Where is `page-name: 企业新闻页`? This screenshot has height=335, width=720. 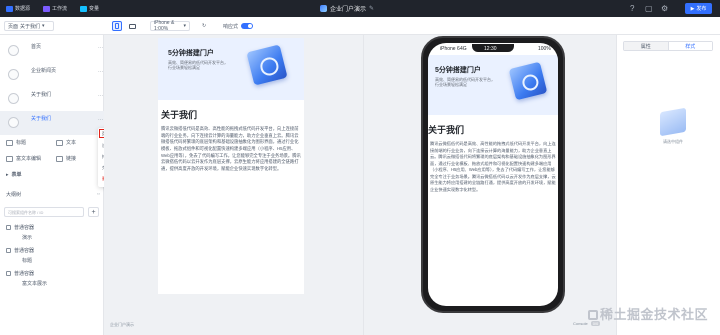 page-name: 企业新闻页 is located at coordinates (44, 71).